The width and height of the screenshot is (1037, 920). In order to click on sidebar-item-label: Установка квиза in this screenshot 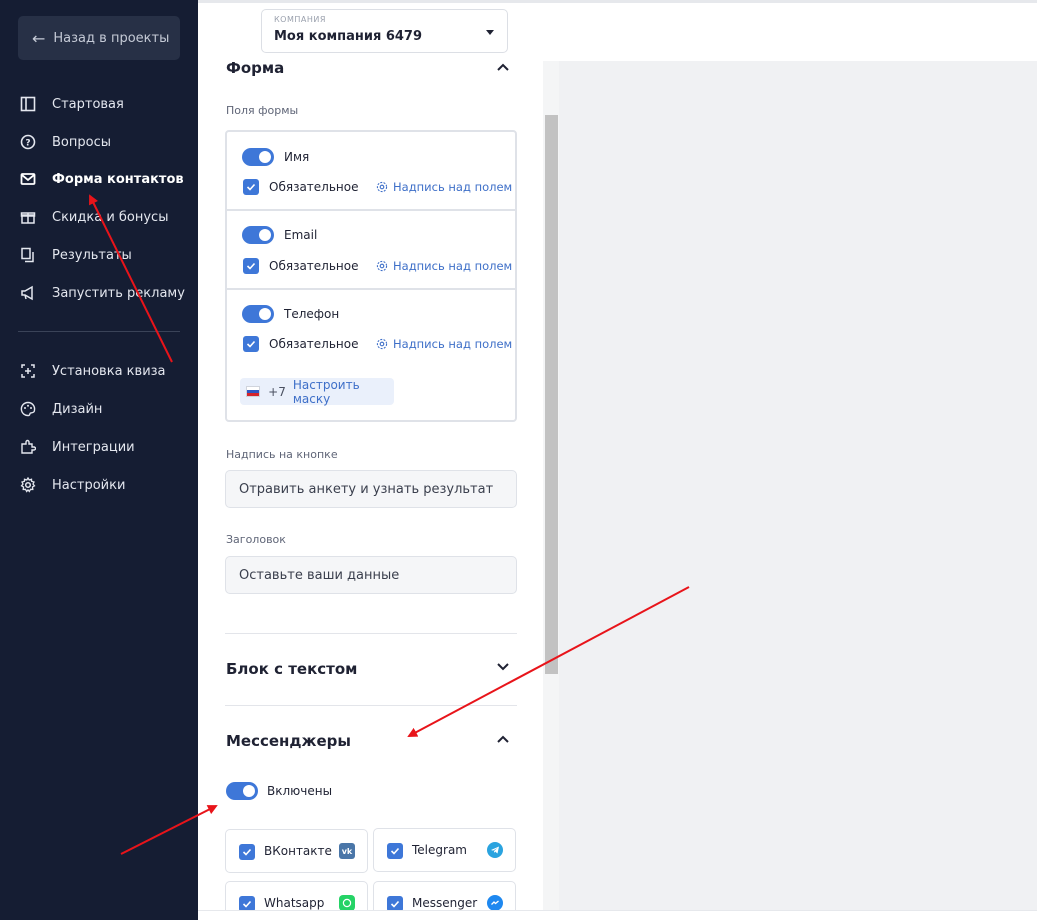, I will do `click(109, 371)`.